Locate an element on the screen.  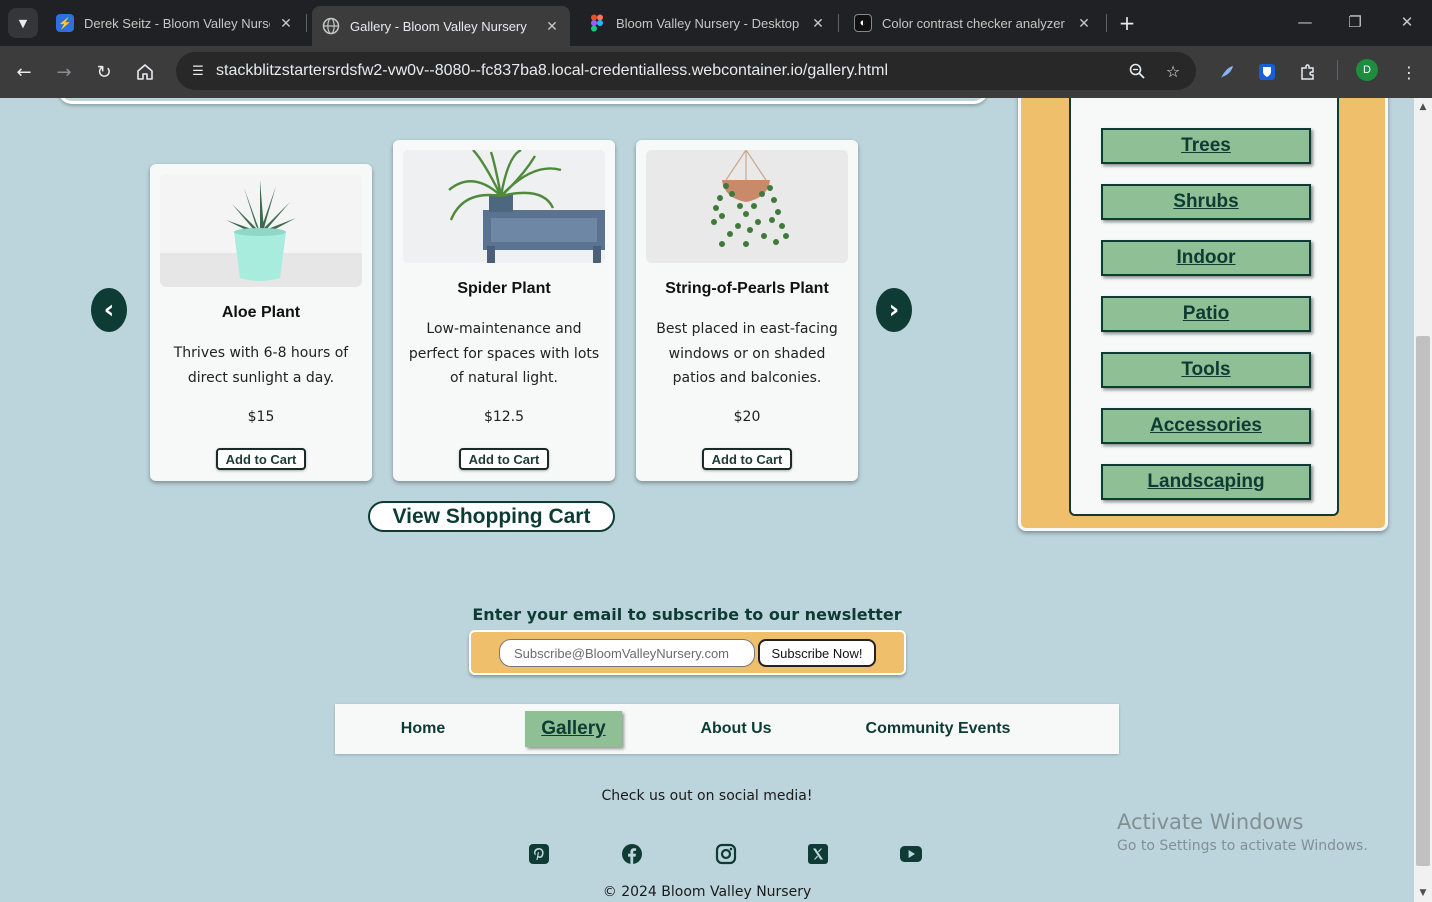
facebook-icon is located at coordinates (632, 854).